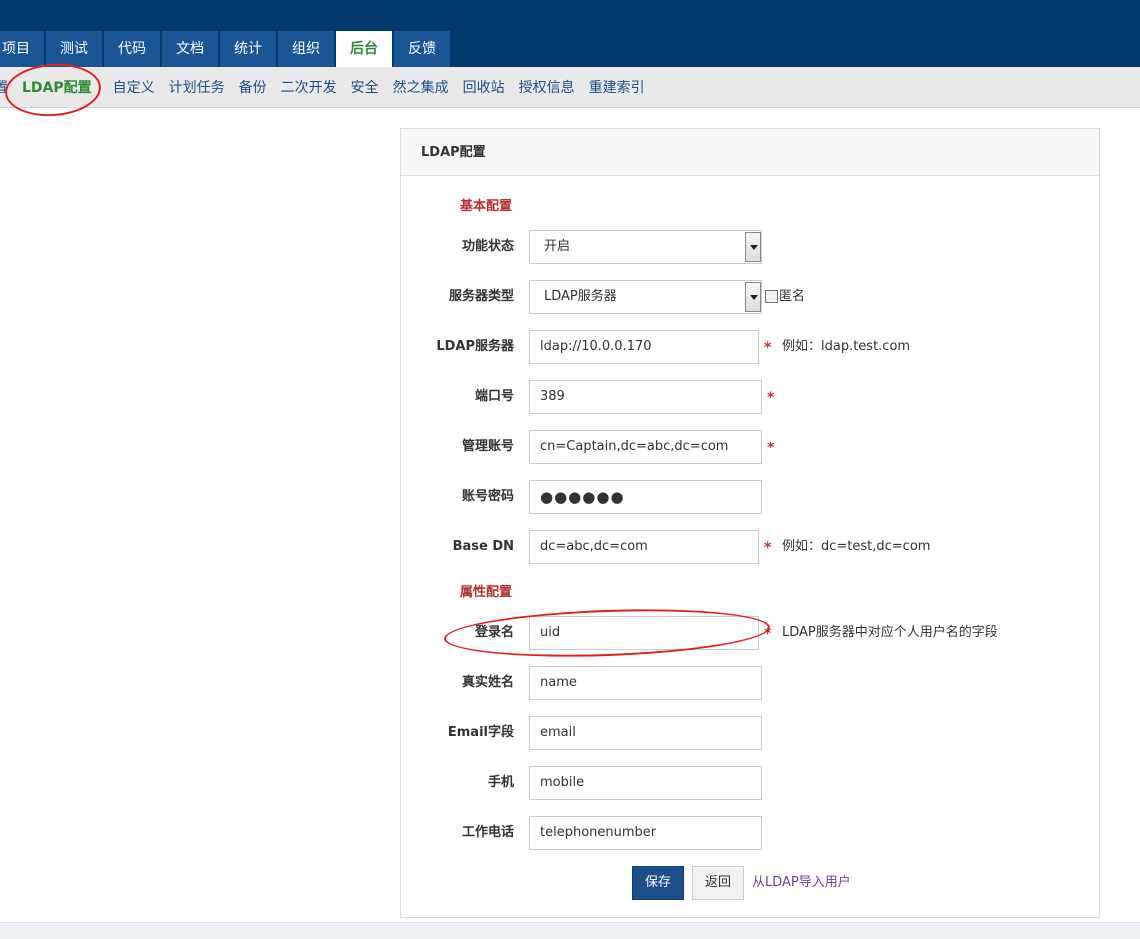  Describe the element at coordinates (658, 883) in the screenshot. I see `save-button: 保存` at that location.